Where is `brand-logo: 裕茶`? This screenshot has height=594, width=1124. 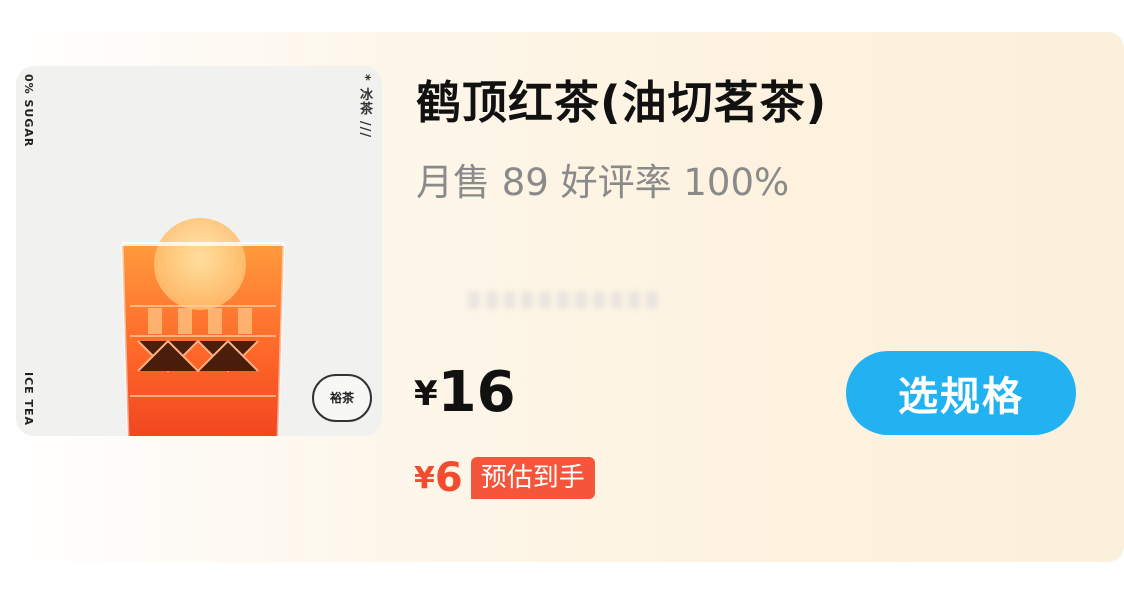
brand-logo: 裕茶 is located at coordinates (342, 398).